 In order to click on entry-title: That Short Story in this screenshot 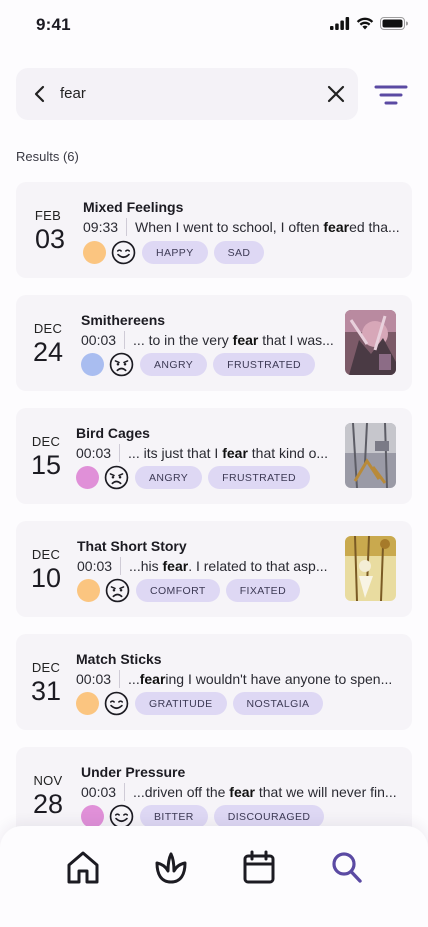, I will do `click(132, 546)`.